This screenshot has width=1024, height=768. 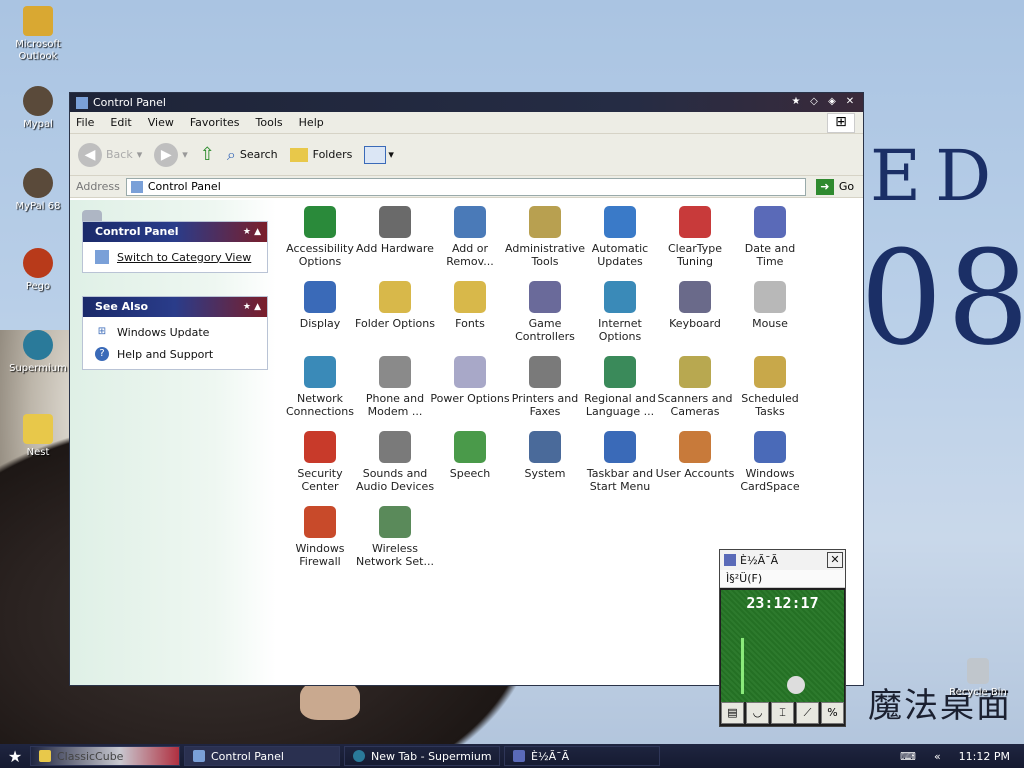 I want to click on maximize-button: ◈, so click(x=832, y=102).